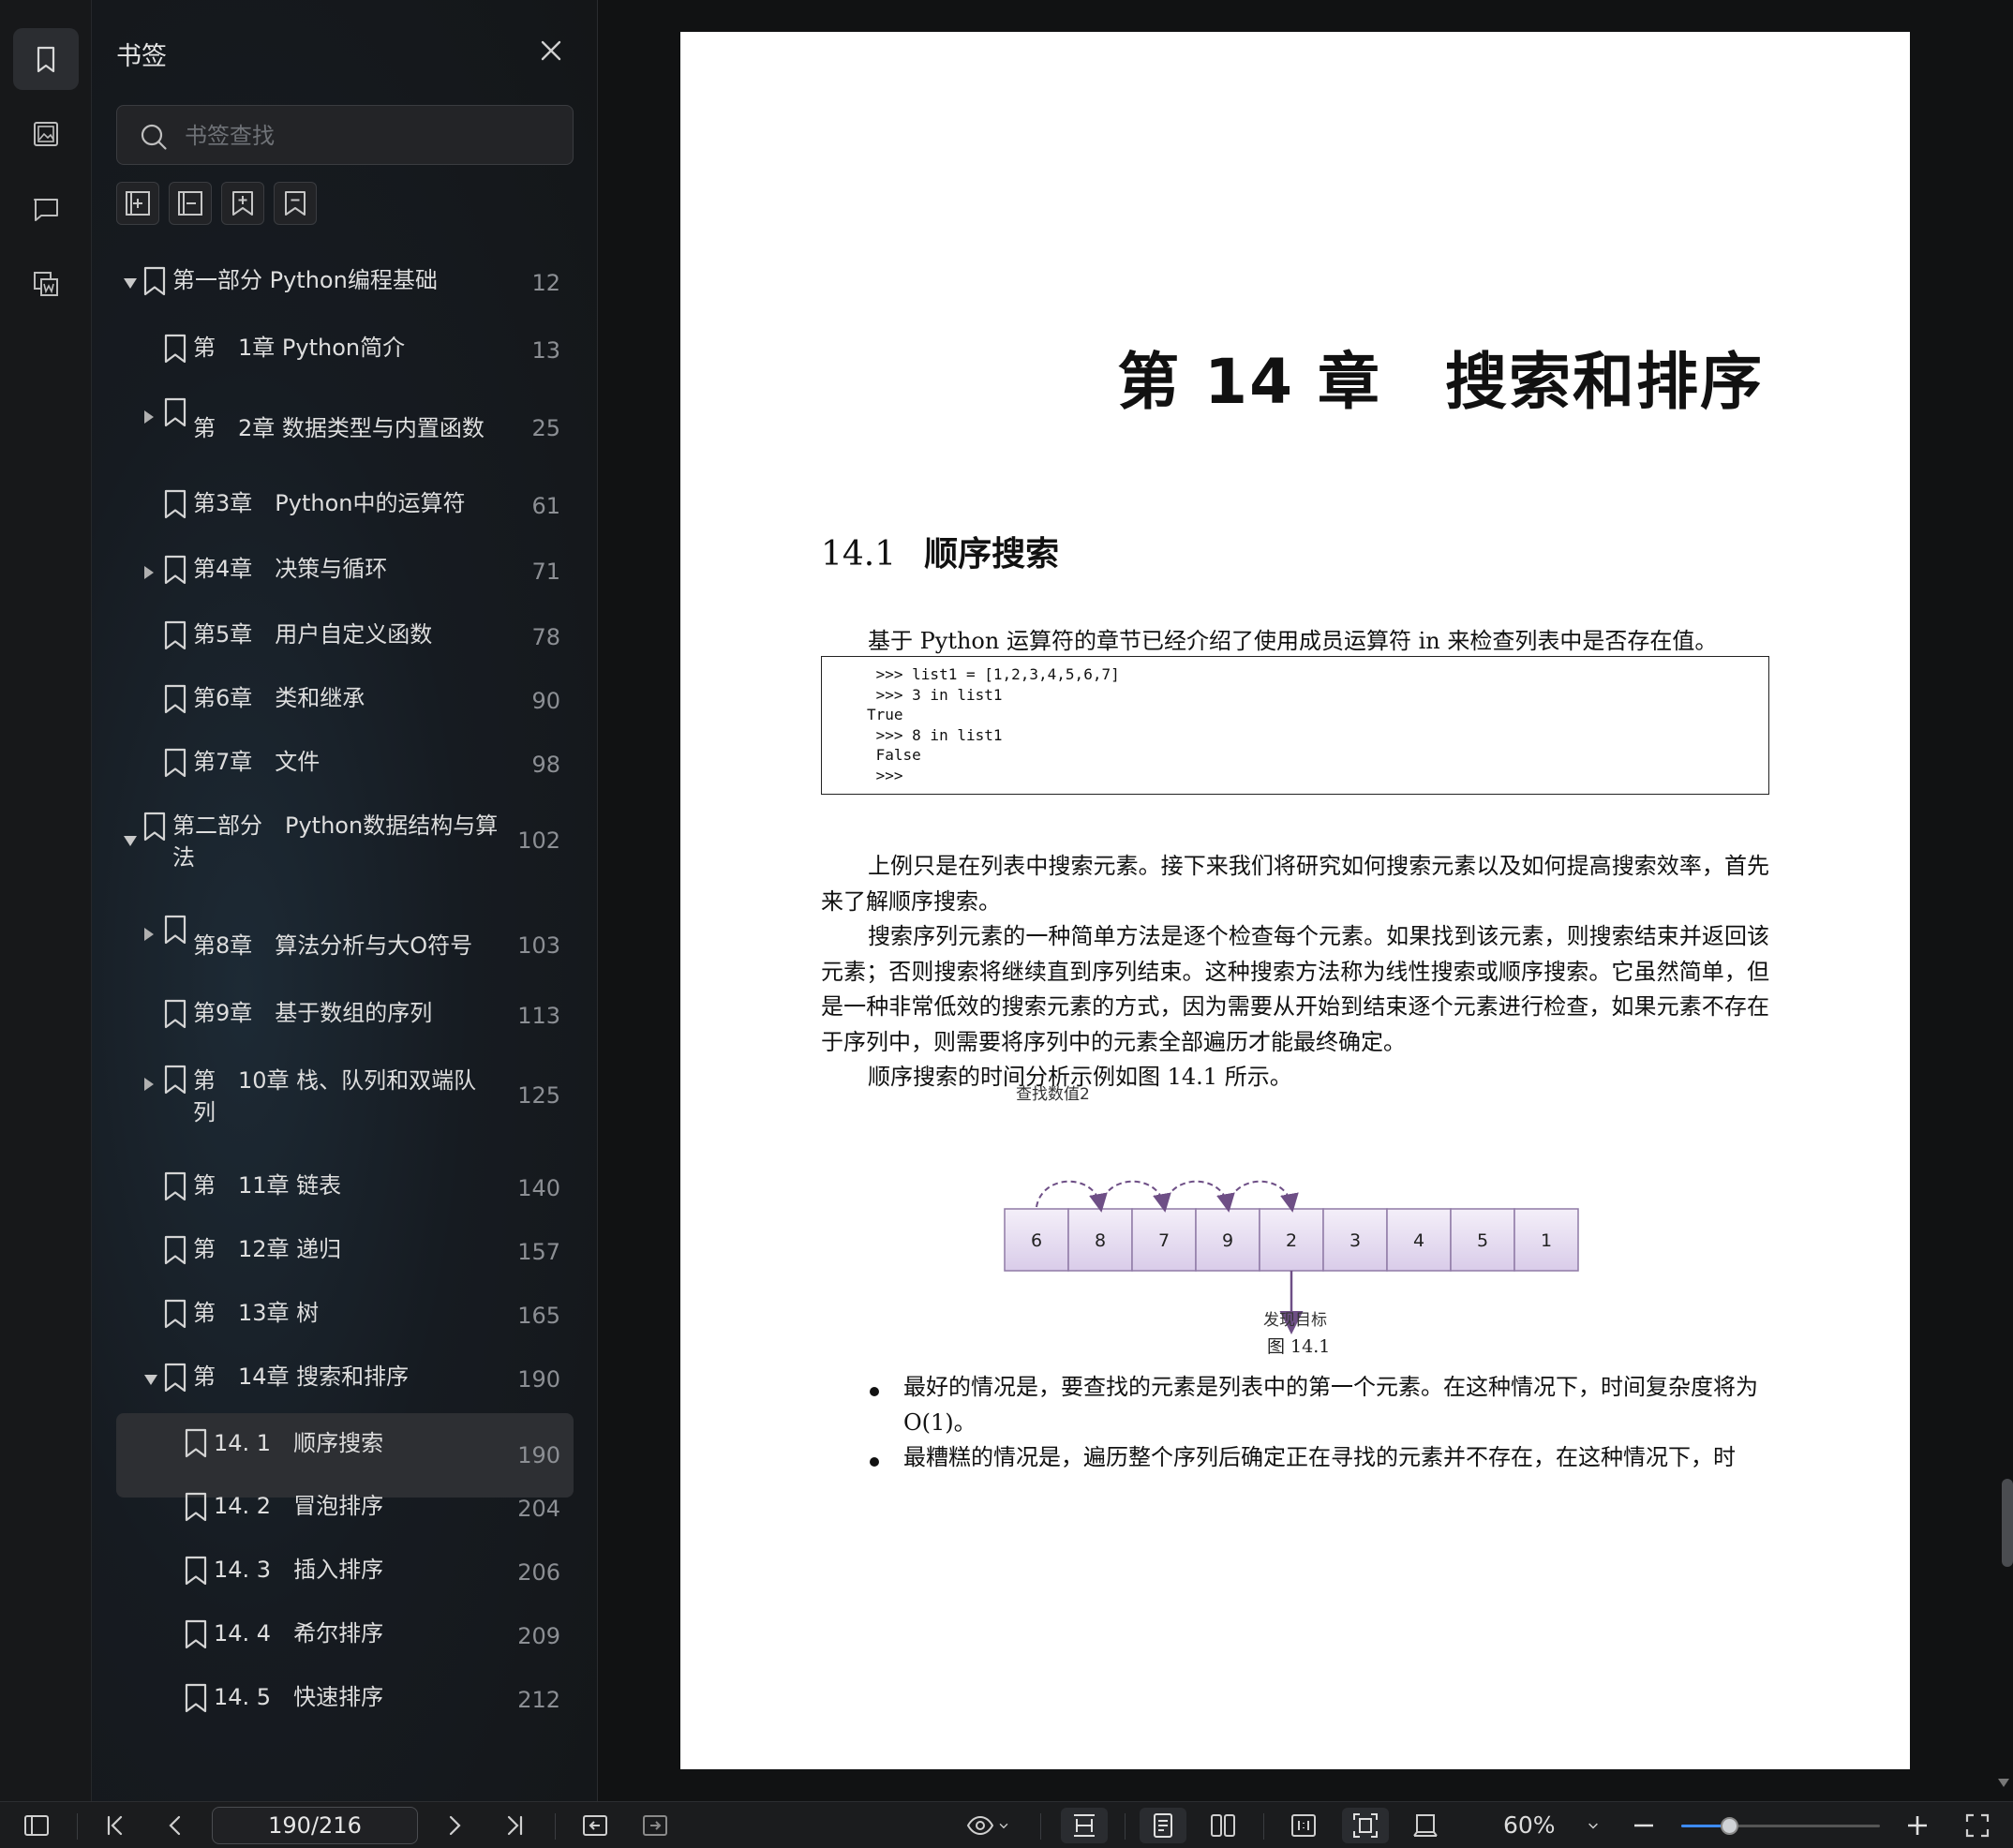  I want to click on fit-width-button, so click(1084, 1825).